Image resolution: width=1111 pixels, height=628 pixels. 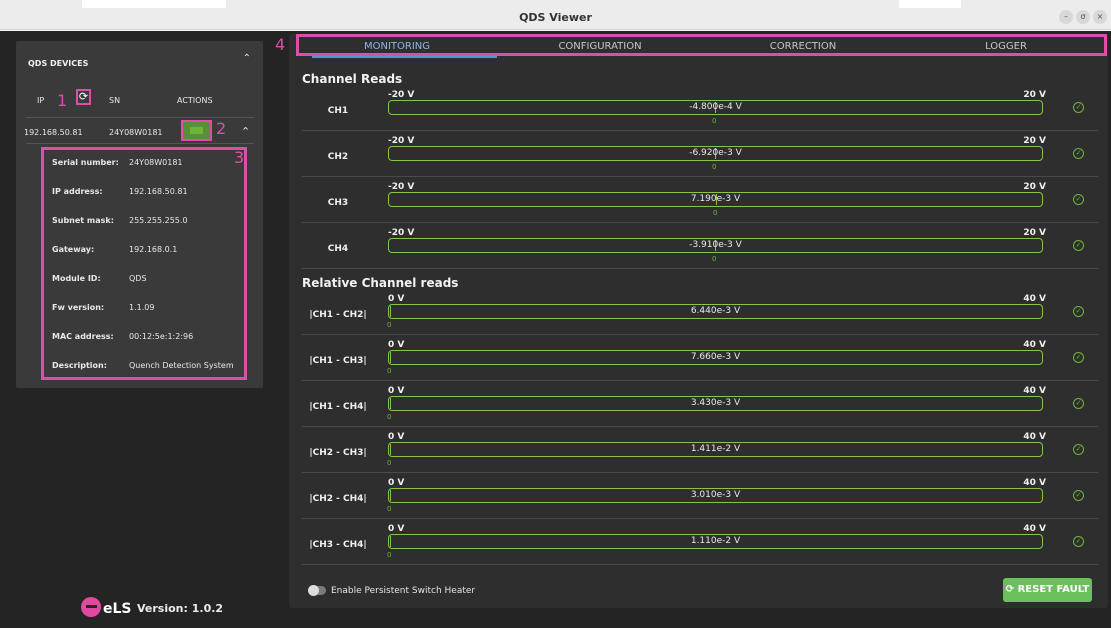 I want to click on channel-name: |CH1 - CH2|, so click(x=338, y=315).